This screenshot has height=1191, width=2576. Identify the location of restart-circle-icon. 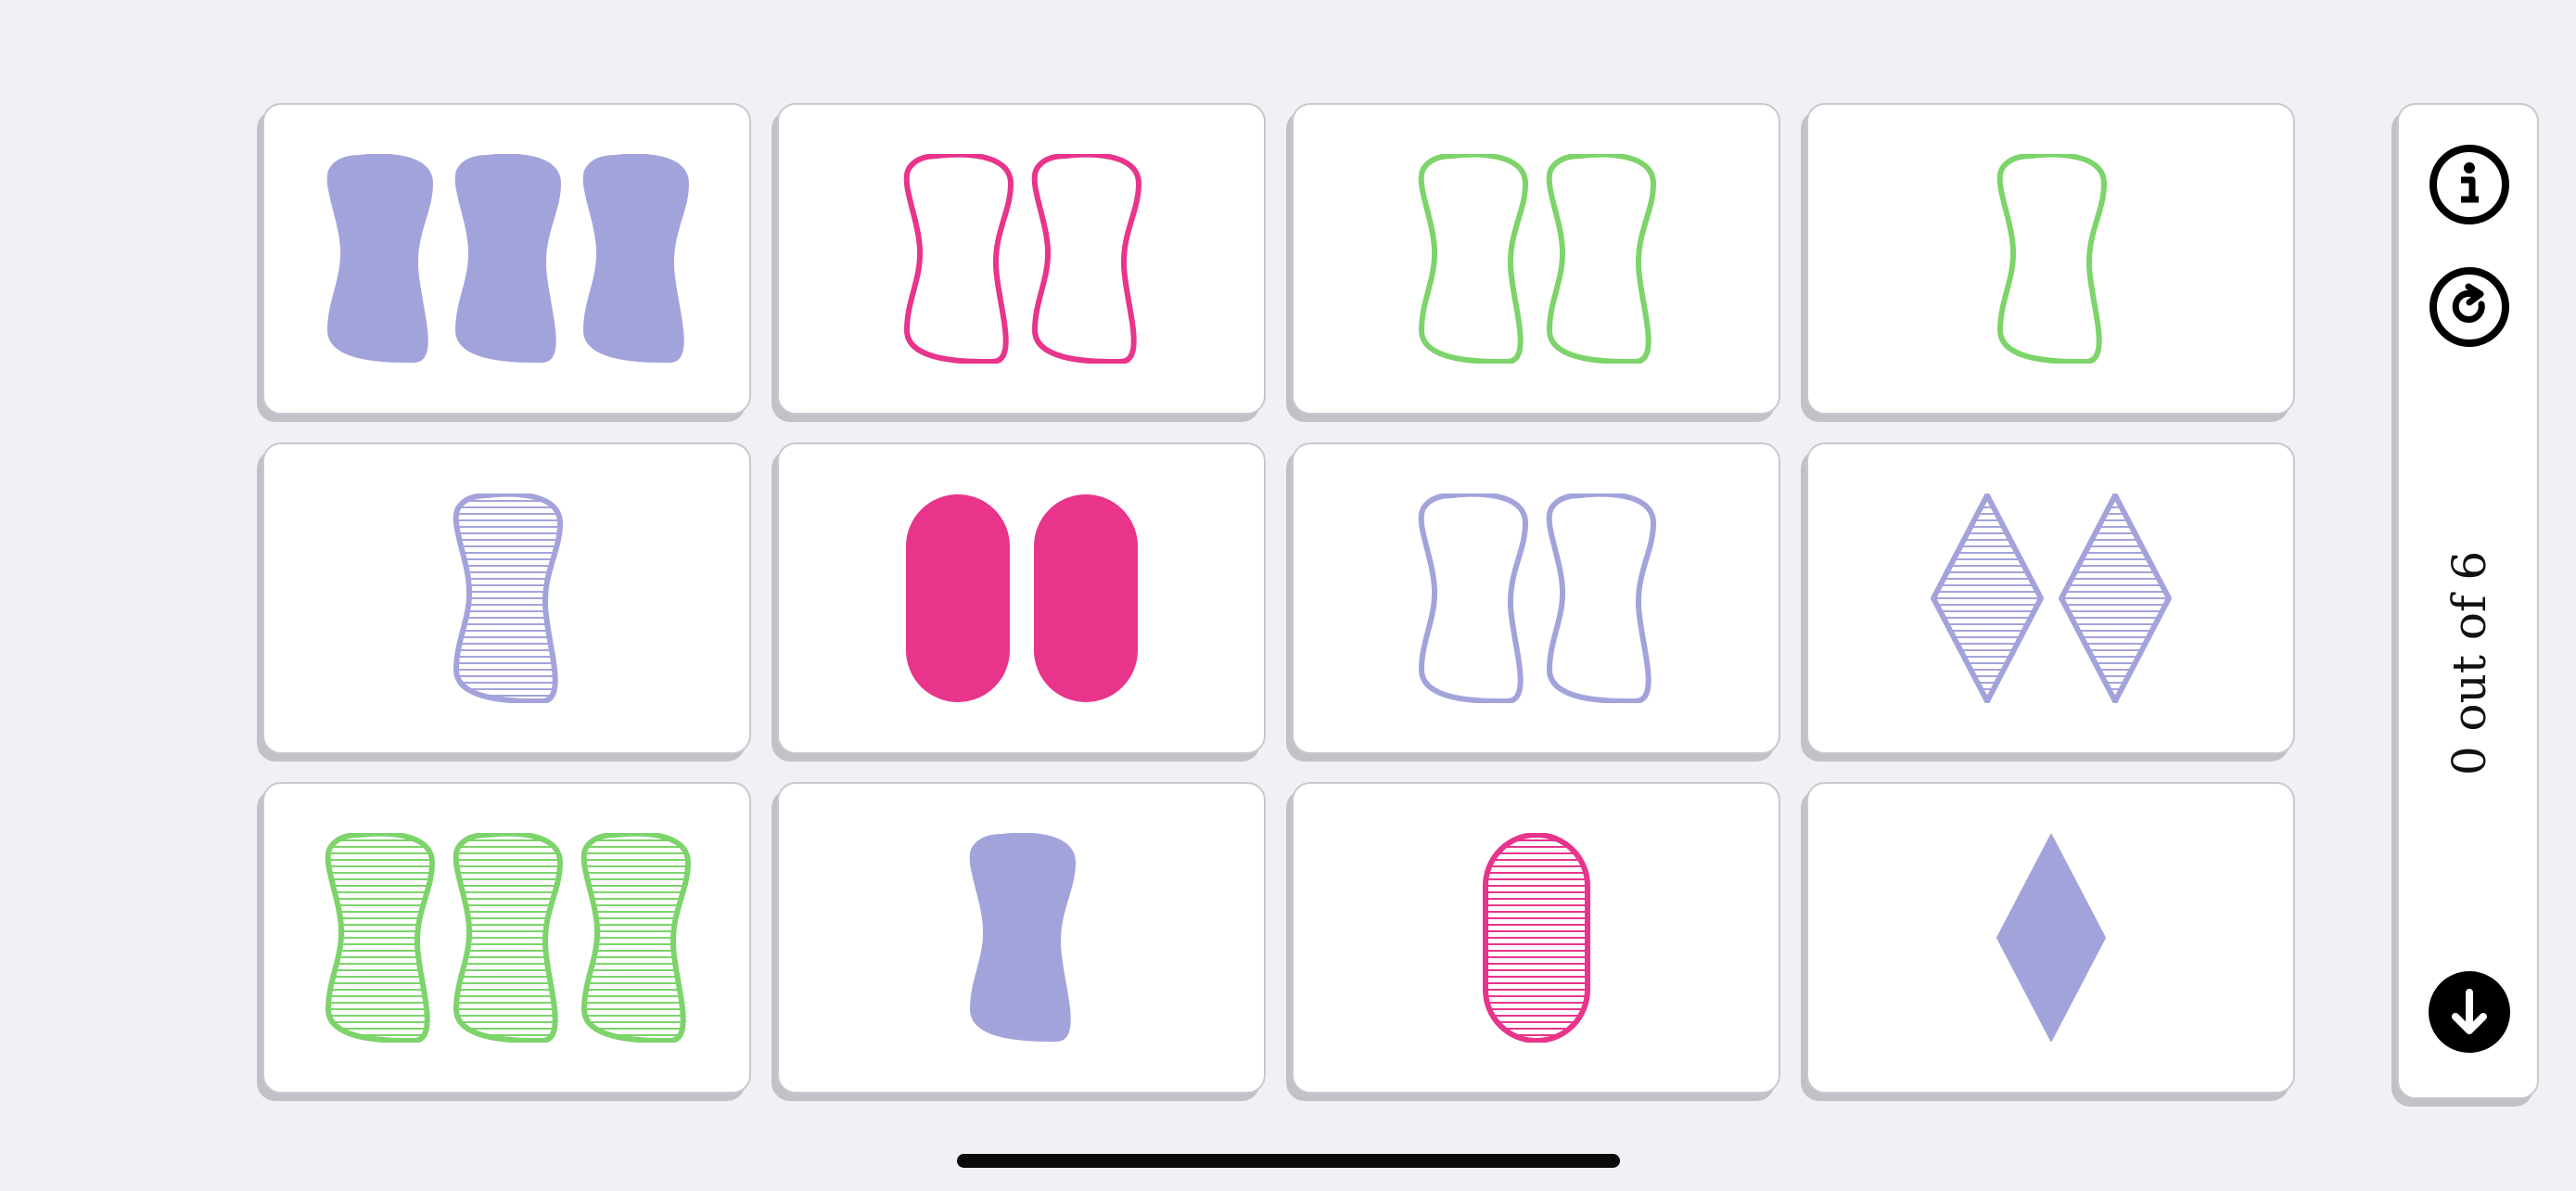
(2469, 307).